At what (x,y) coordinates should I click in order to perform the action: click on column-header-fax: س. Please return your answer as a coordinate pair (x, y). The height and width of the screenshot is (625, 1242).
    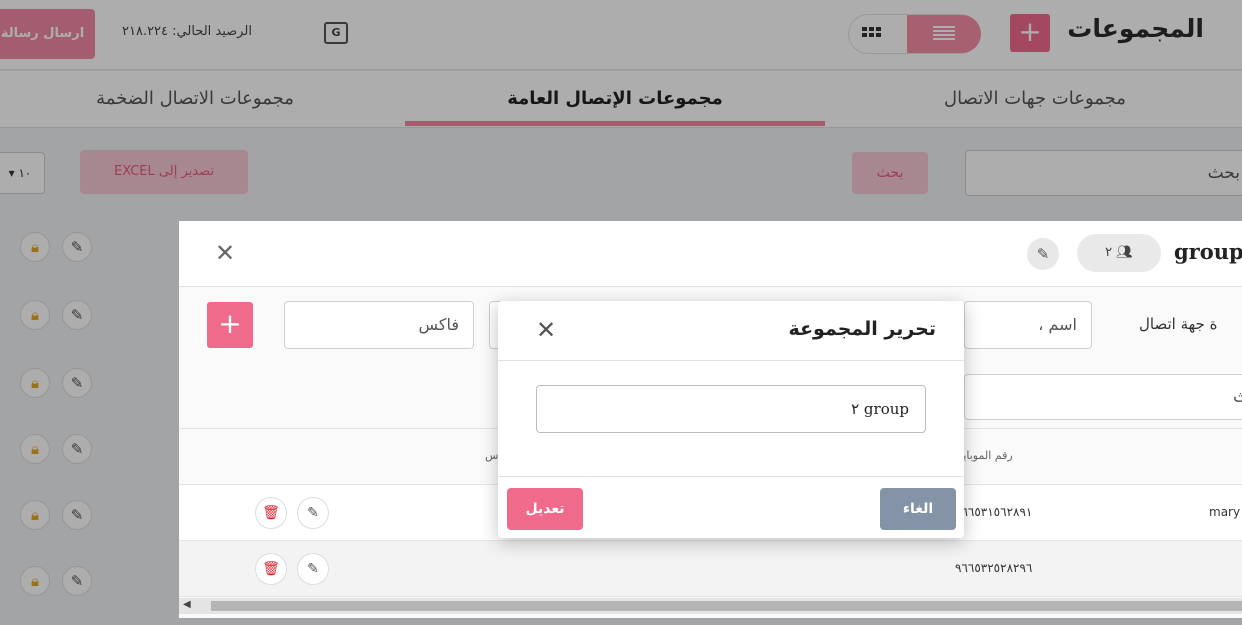
    Looking at the image, I should click on (492, 455).